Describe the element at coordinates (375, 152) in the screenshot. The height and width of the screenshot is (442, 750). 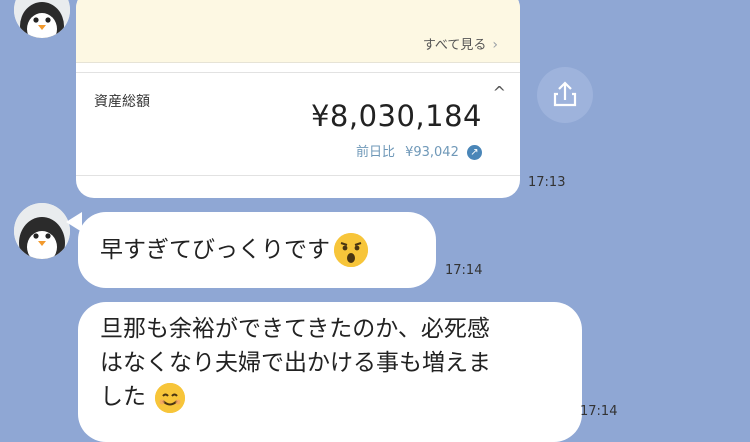
I see `change-label: 前日比` at that location.